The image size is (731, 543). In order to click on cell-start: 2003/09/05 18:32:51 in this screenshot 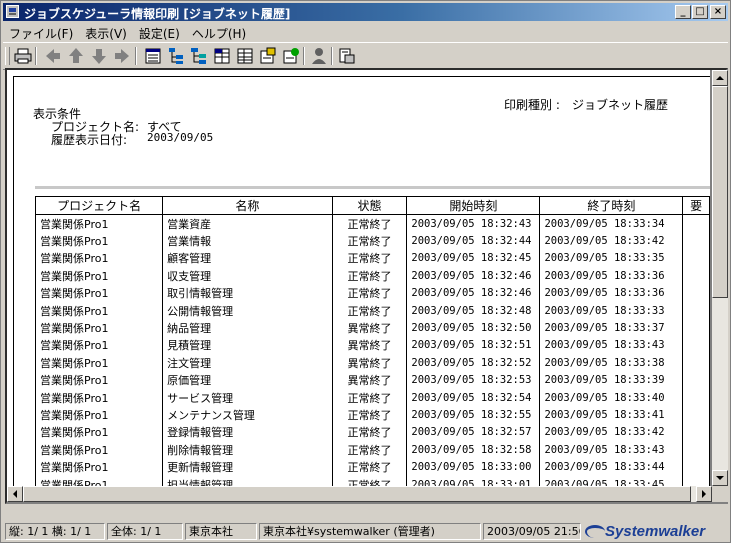, I will do `click(473, 345)`.